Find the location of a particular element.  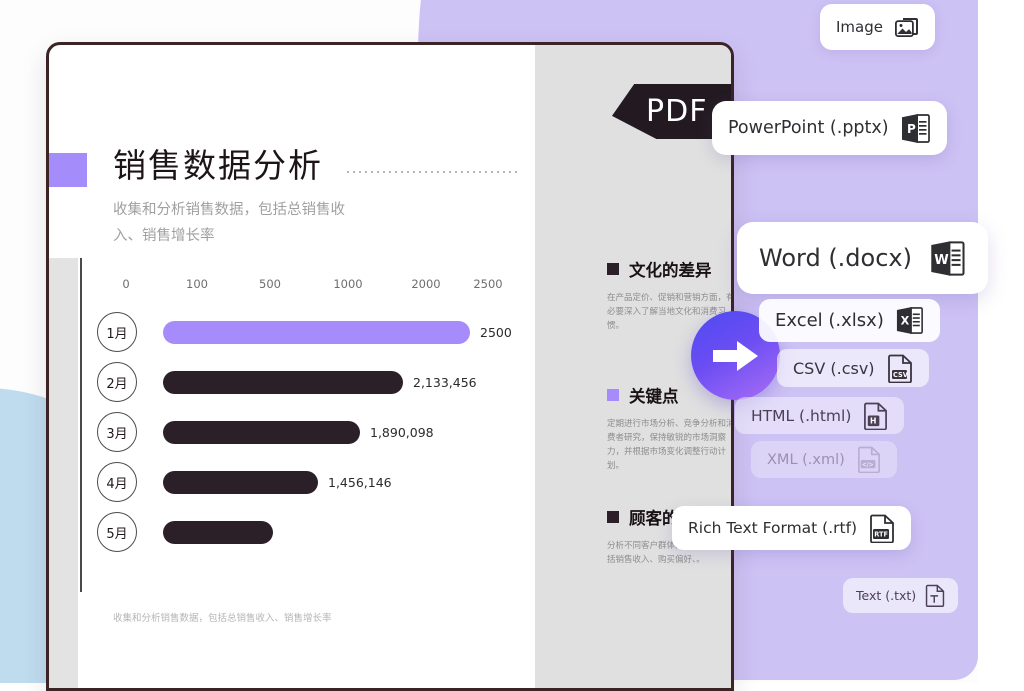

bar-value-label: 1,456,146 is located at coordinates (360, 482).